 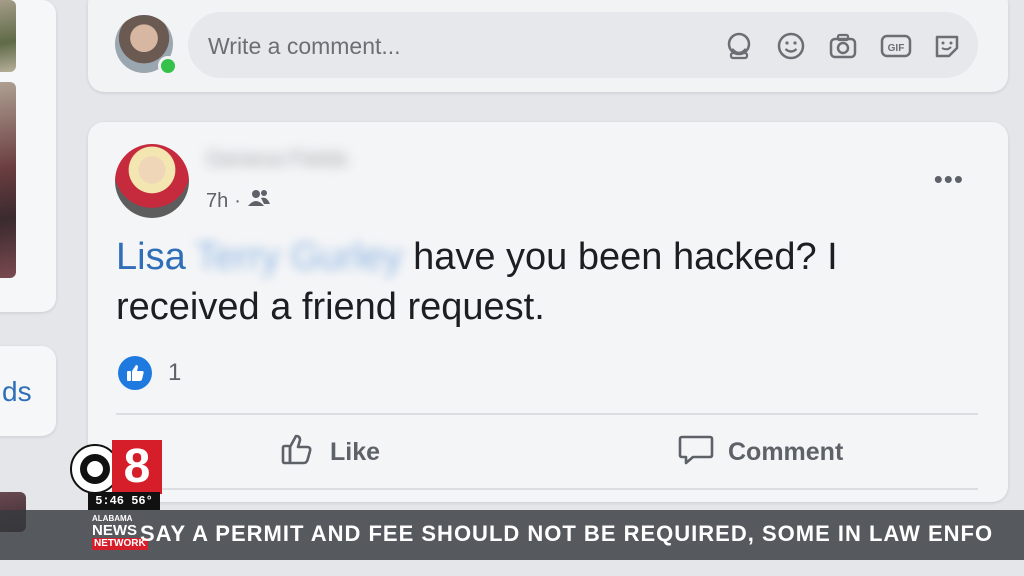 I want to click on reaction-summary: 1, so click(x=149, y=373).